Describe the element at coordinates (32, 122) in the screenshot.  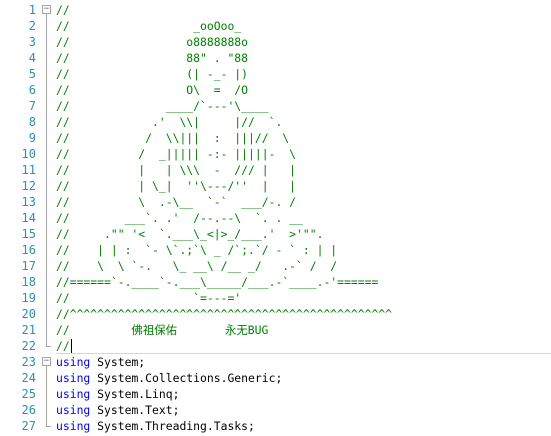
I see `line-number: 8` at that location.